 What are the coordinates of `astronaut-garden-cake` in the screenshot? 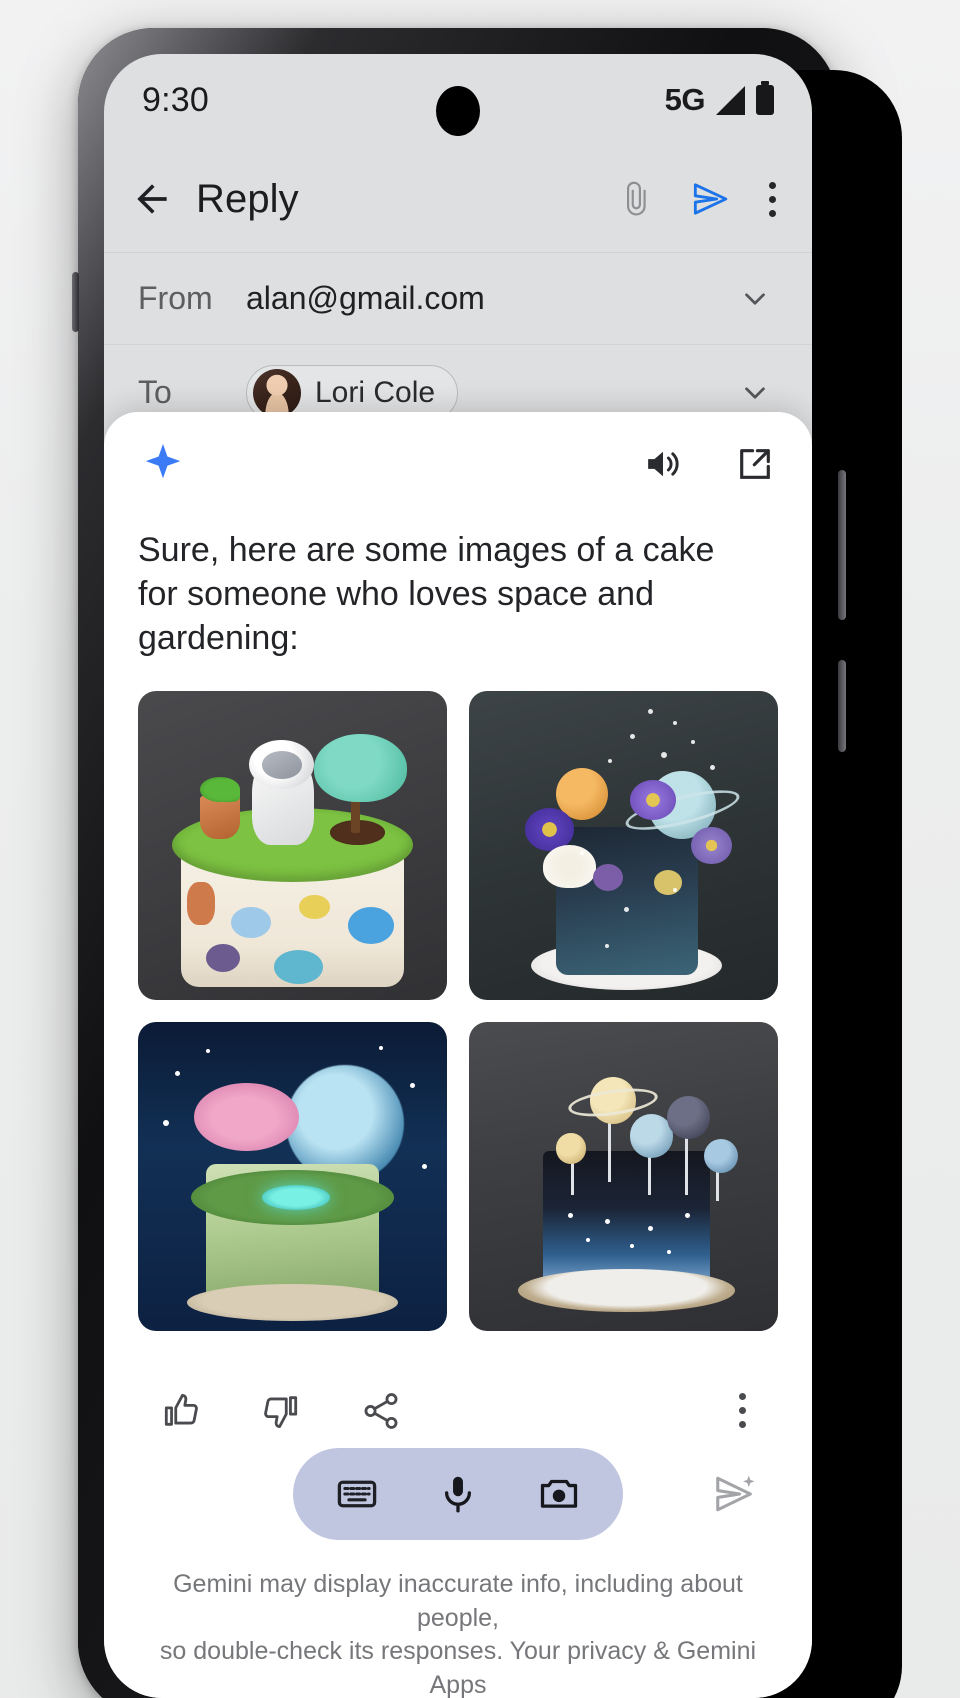 It's located at (292, 845).